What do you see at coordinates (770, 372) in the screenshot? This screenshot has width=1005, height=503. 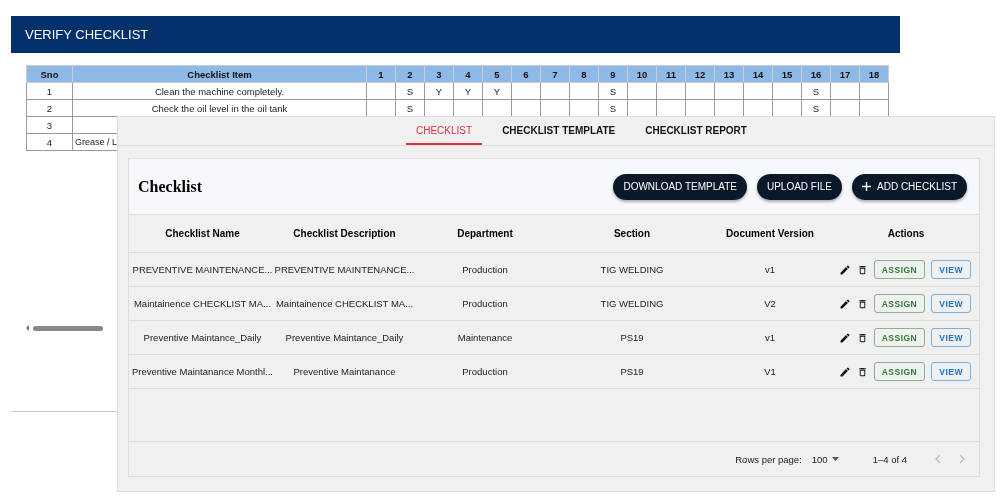 I see `table-cell: V1` at bounding box center [770, 372].